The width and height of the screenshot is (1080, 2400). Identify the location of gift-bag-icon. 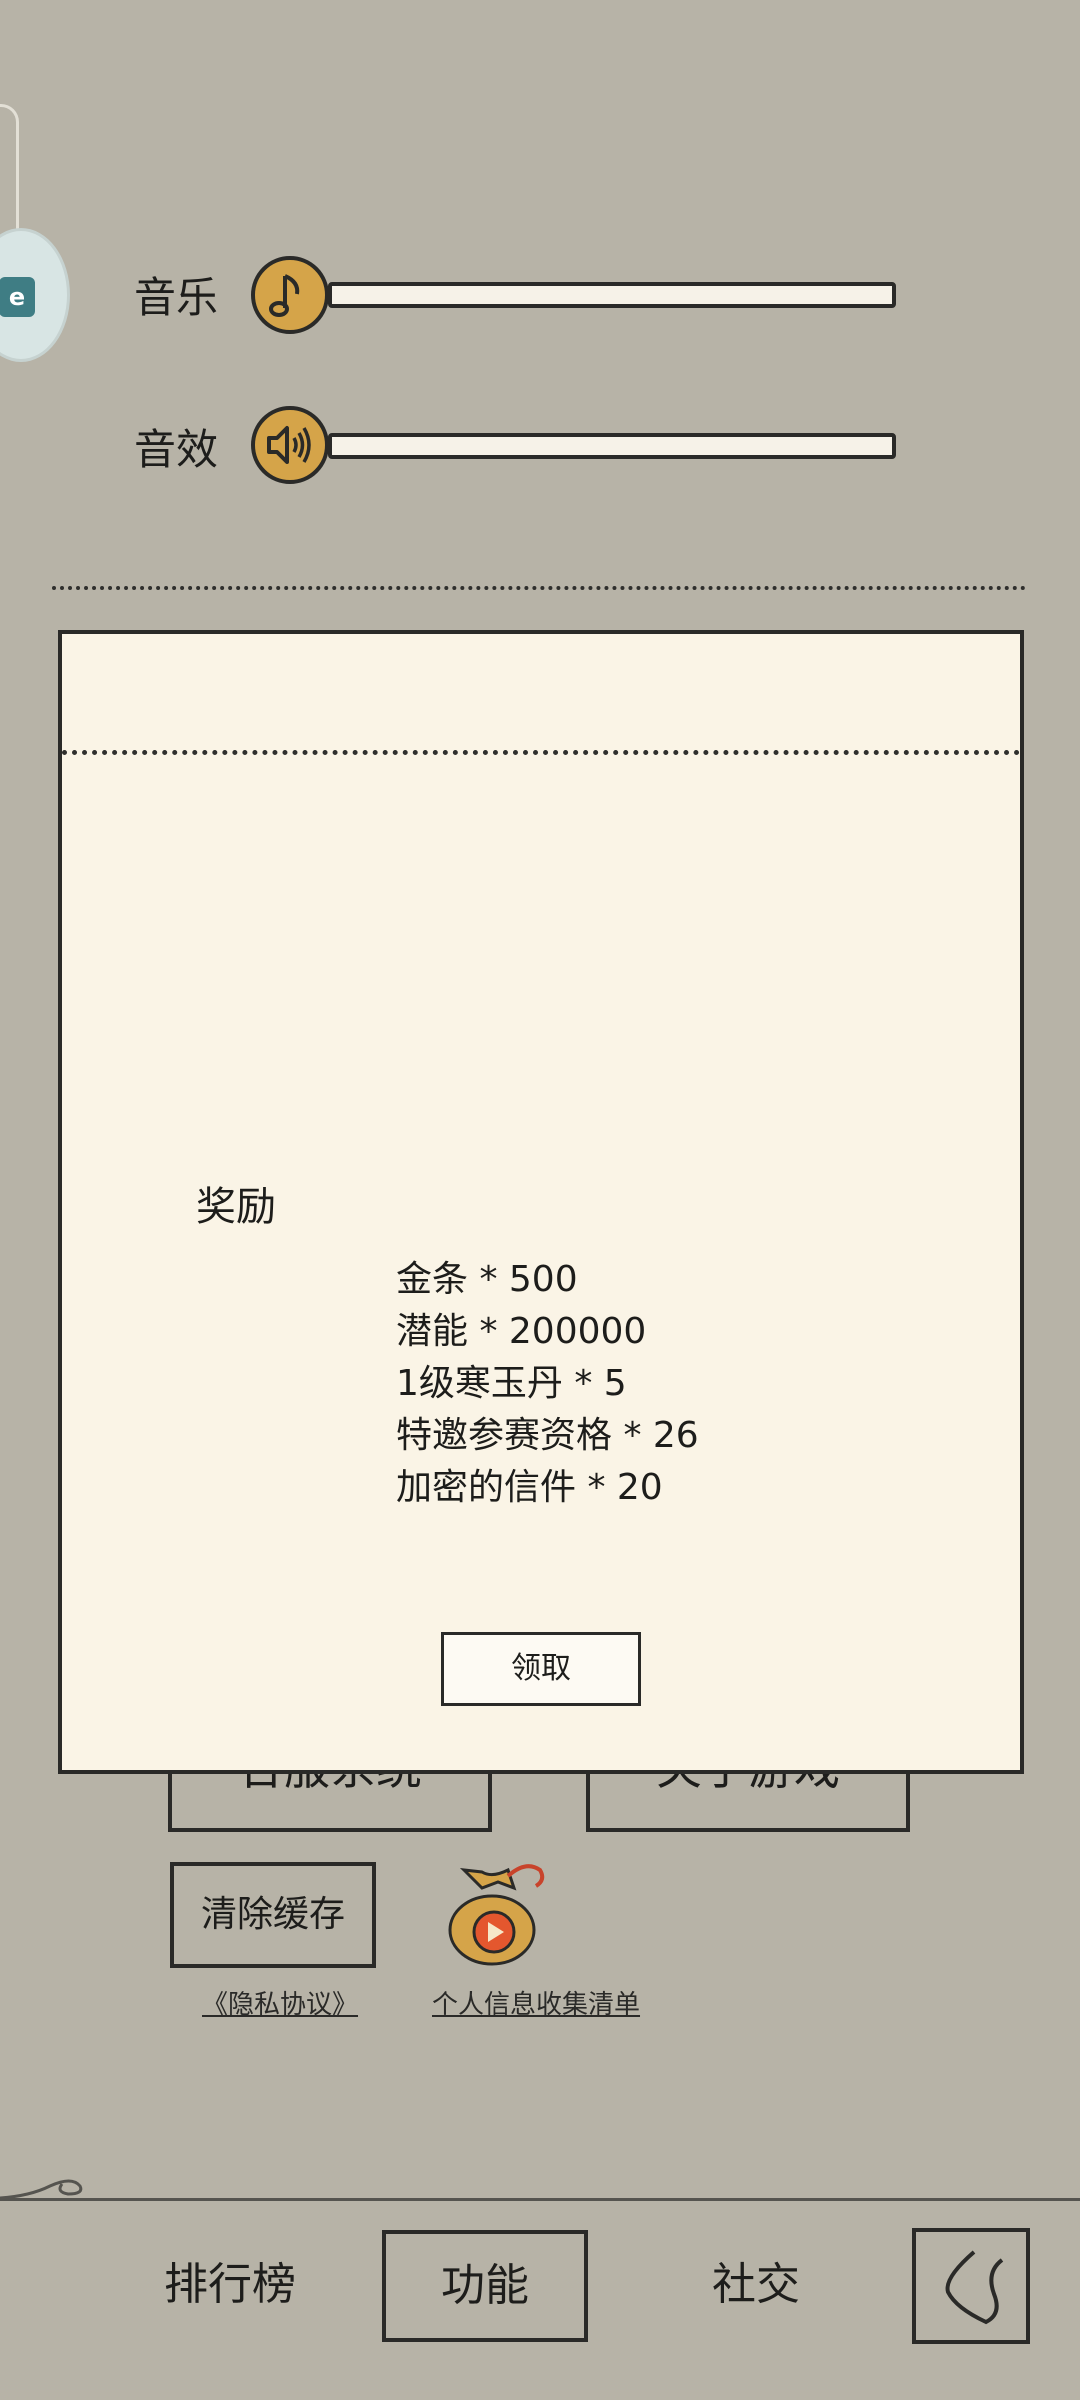
(498, 1915).